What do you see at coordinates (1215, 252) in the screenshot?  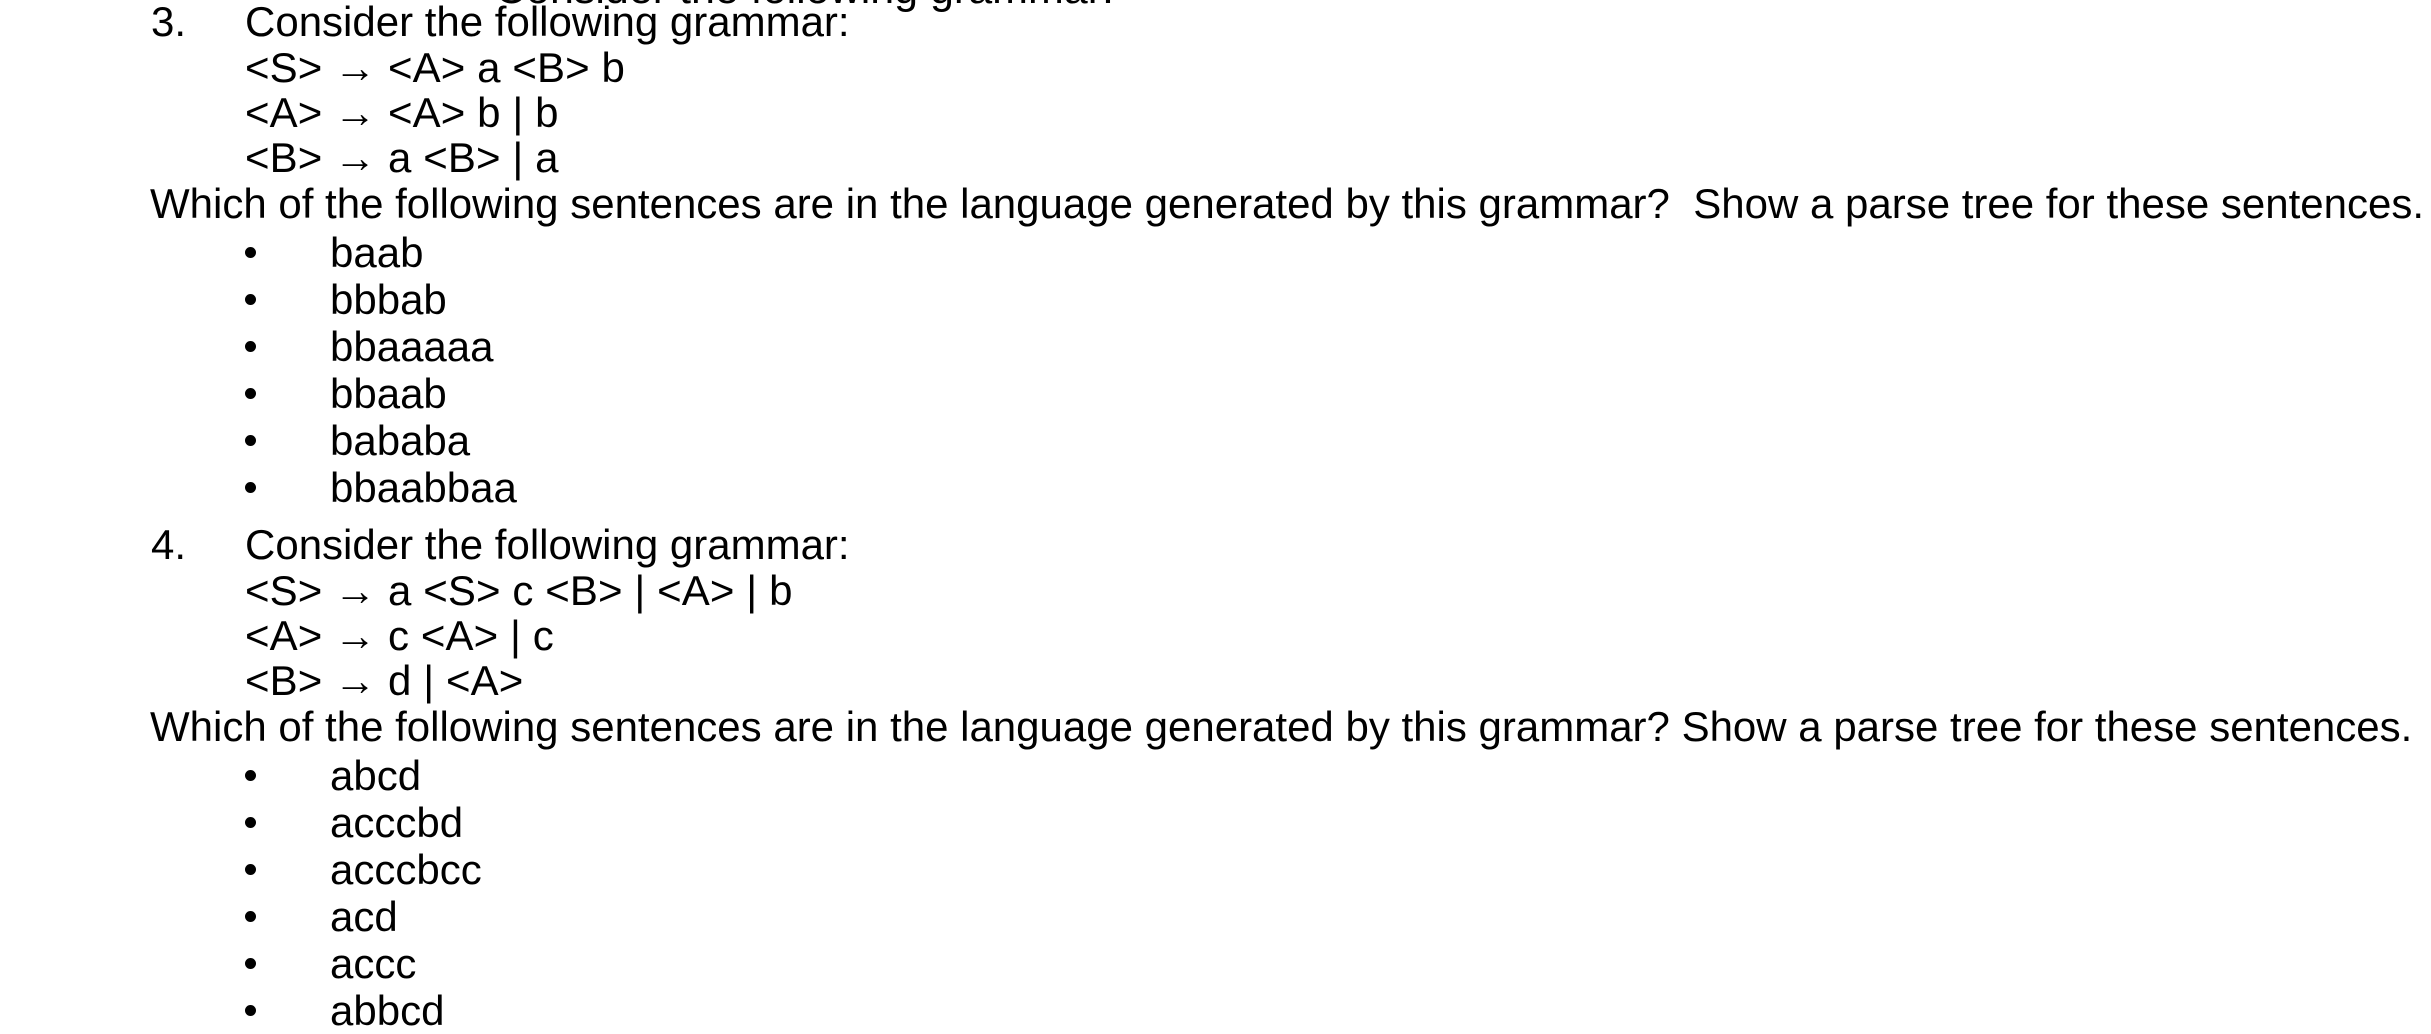 I see `list-item: baab` at bounding box center [1215, 252].